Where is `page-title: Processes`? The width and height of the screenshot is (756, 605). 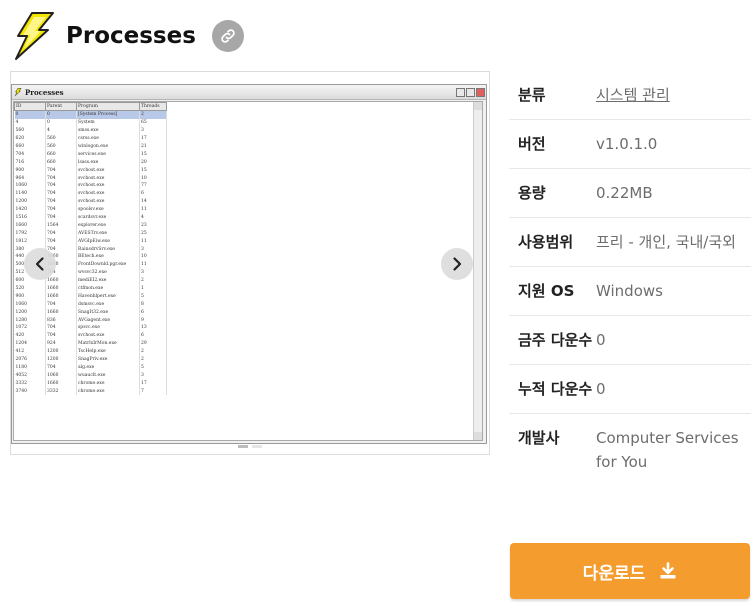 page-title: Processes is located at coordinates (131, 36).